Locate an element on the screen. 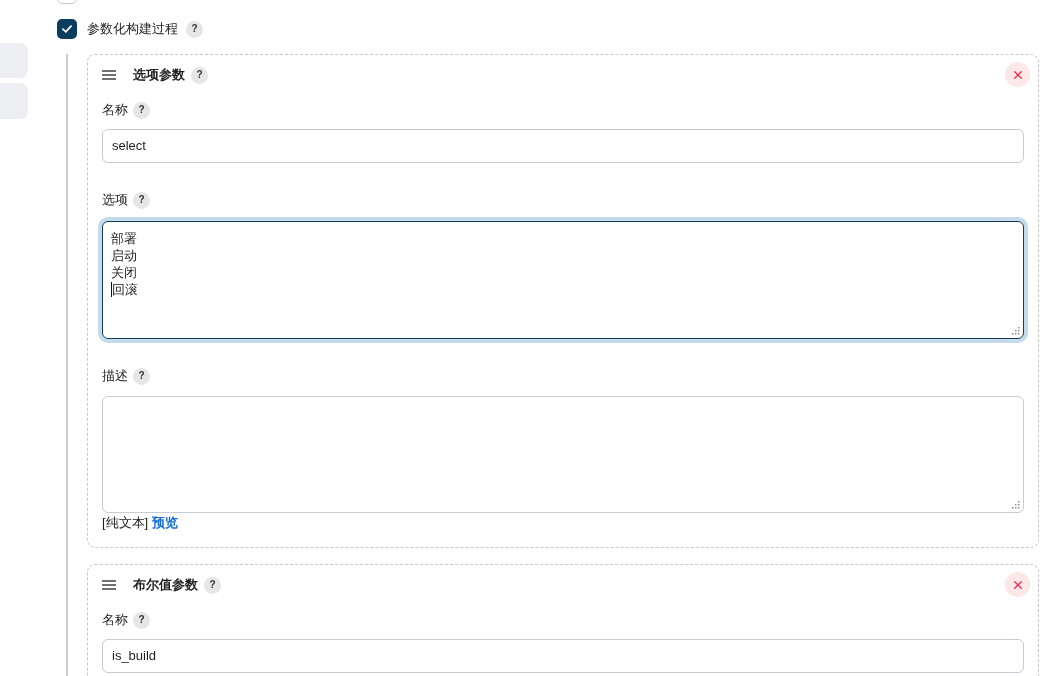  preview-link: 预览 is located at coordinates (165, 523).